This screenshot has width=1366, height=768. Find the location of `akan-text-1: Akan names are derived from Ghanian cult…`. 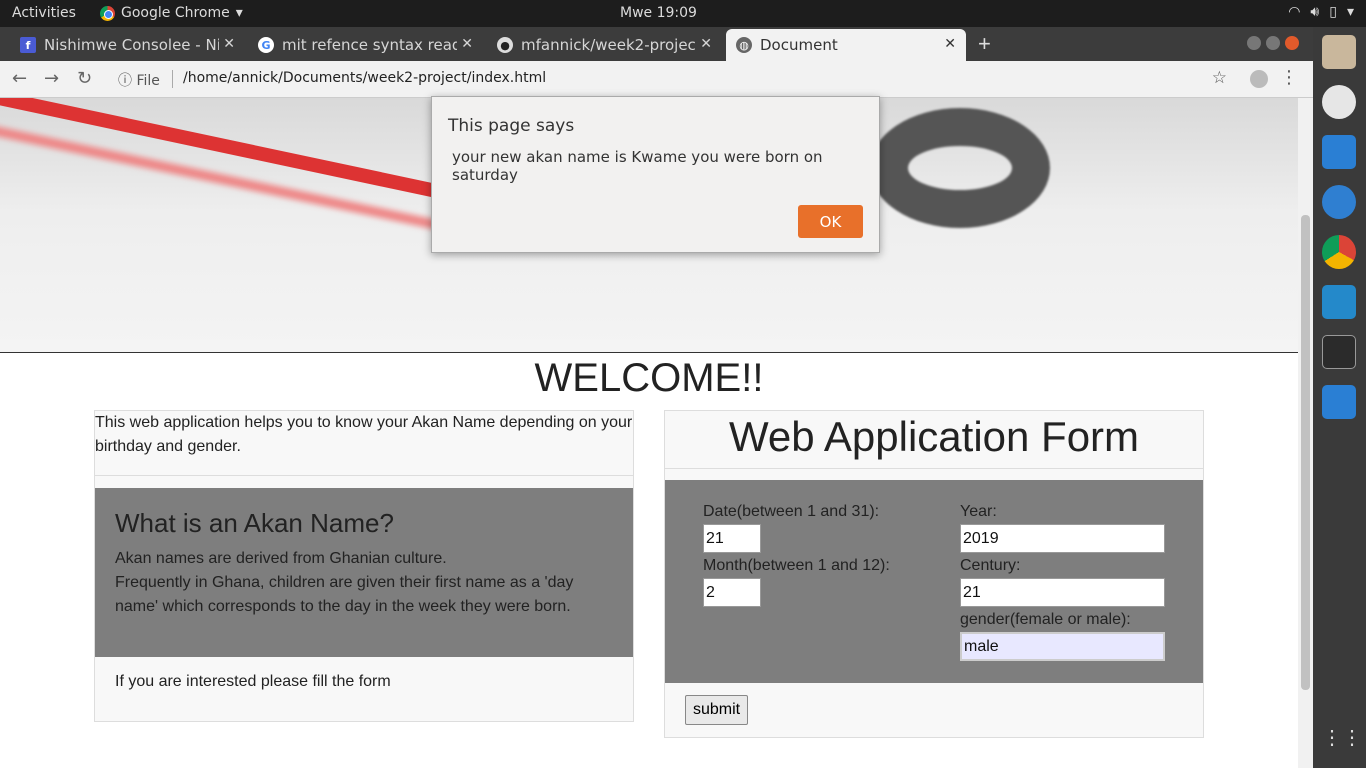

akan-text-1: Akan names are derived from Ghanian cult… is located at coordinates (281, 558).